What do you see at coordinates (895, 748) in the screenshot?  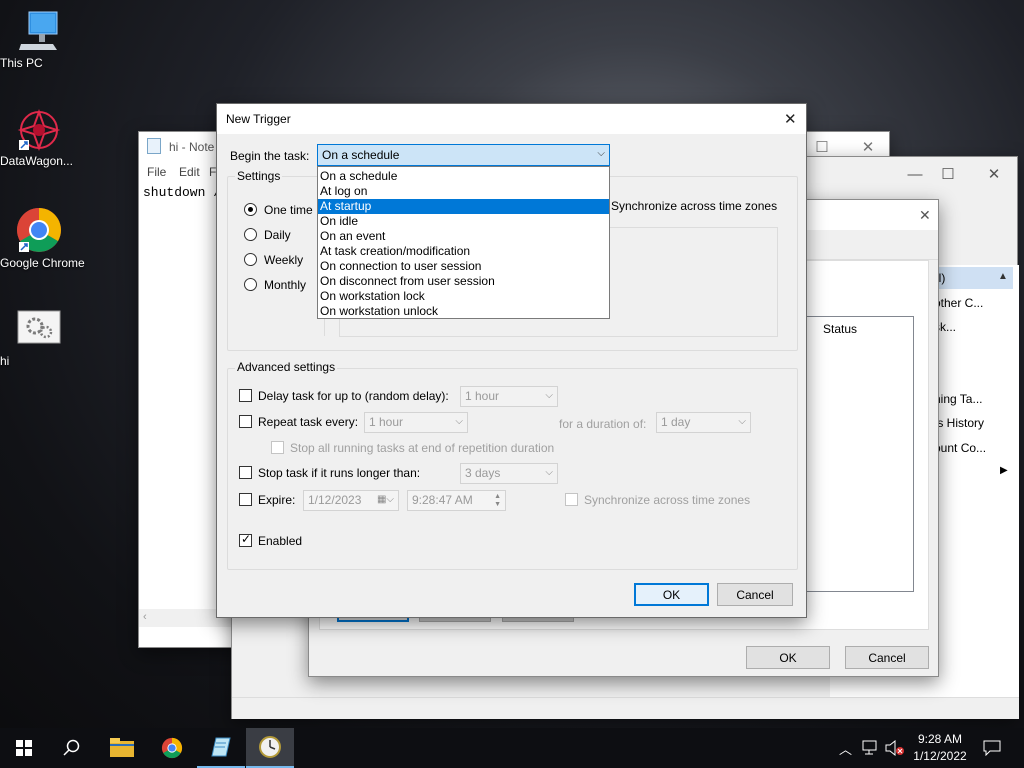 I see `volume-muted-icon` at bounding box center [895, 748].